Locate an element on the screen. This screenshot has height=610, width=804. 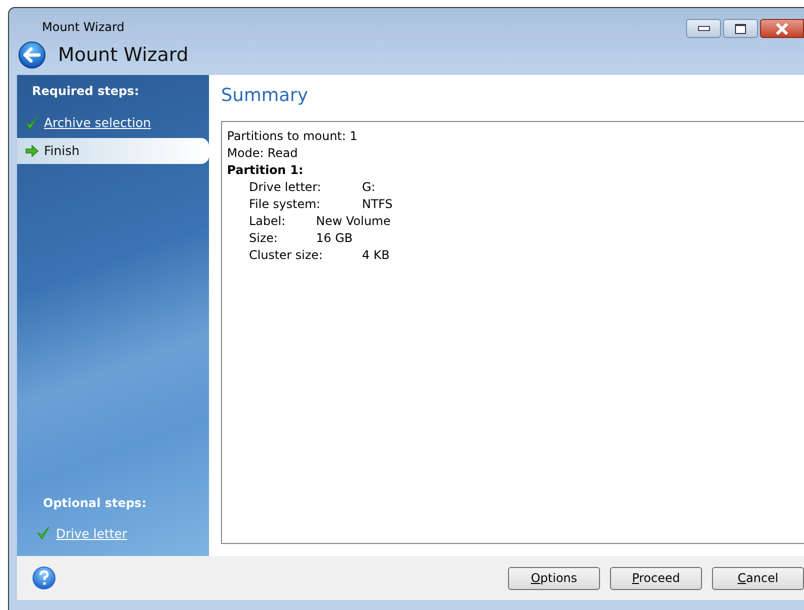
window-title: Mount Wizard is located at coordinates (84, 27).